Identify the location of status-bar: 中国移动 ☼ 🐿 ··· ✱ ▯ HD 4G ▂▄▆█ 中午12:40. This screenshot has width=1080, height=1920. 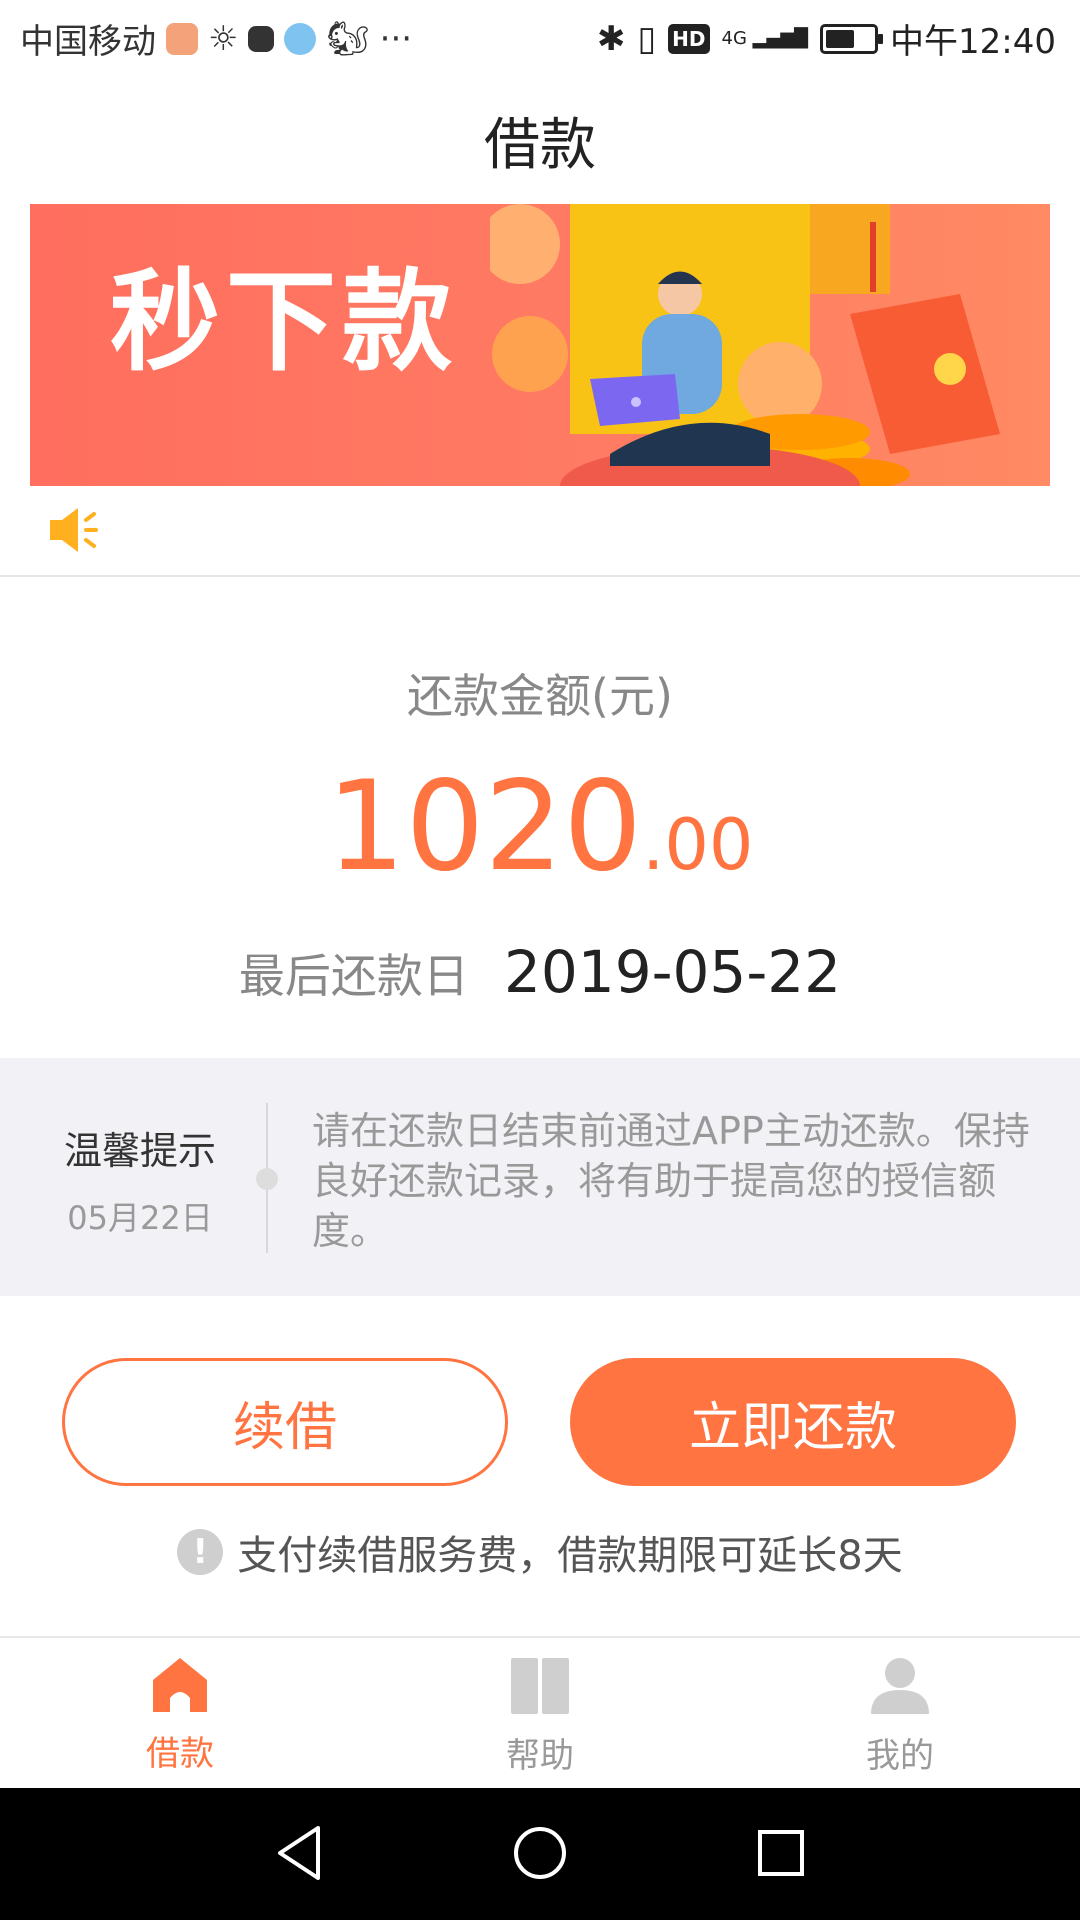
(540, 38).